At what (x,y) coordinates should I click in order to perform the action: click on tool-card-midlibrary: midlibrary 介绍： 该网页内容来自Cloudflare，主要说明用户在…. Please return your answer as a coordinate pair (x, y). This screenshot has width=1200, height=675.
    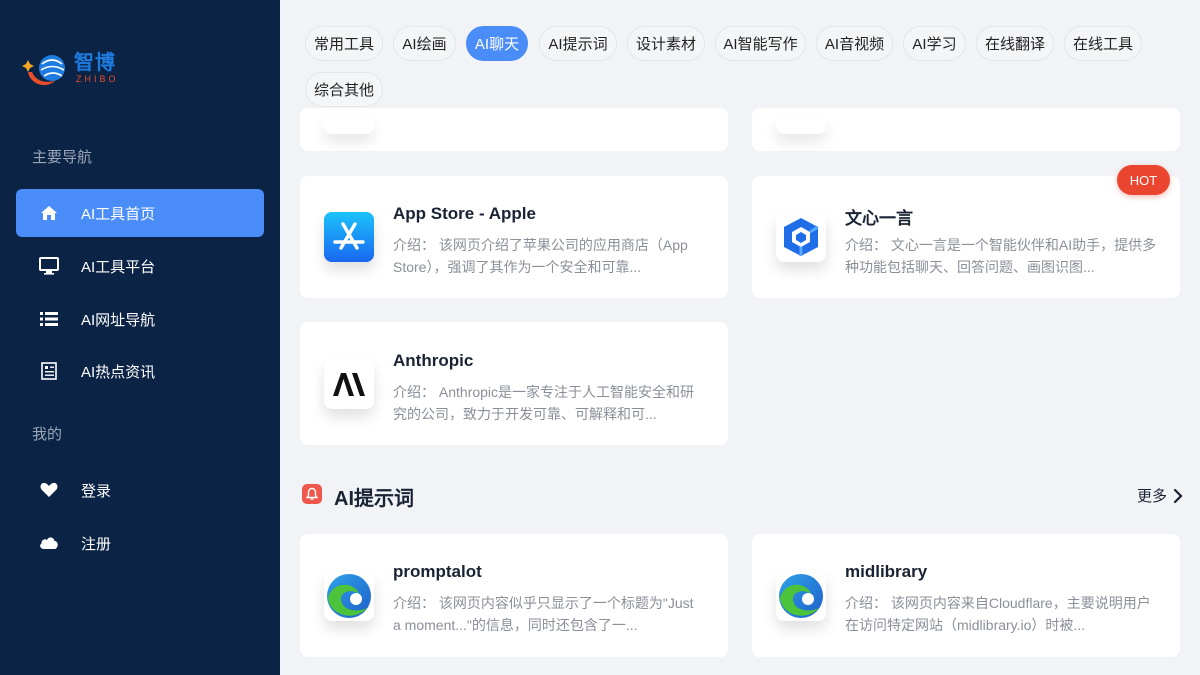
    Looking at the image, I should click on (966, 595).